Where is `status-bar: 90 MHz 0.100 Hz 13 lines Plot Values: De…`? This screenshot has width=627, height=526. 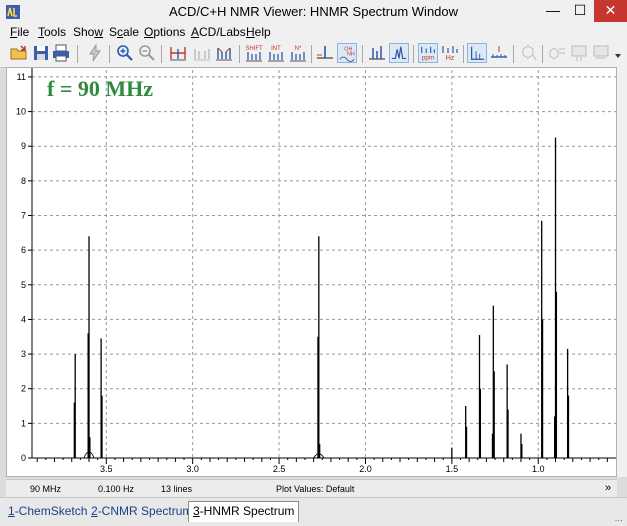
status-bar: 90 MHz 0.100 Hz 13 lines Plot Values: De… is located at coordinates (311, 488).